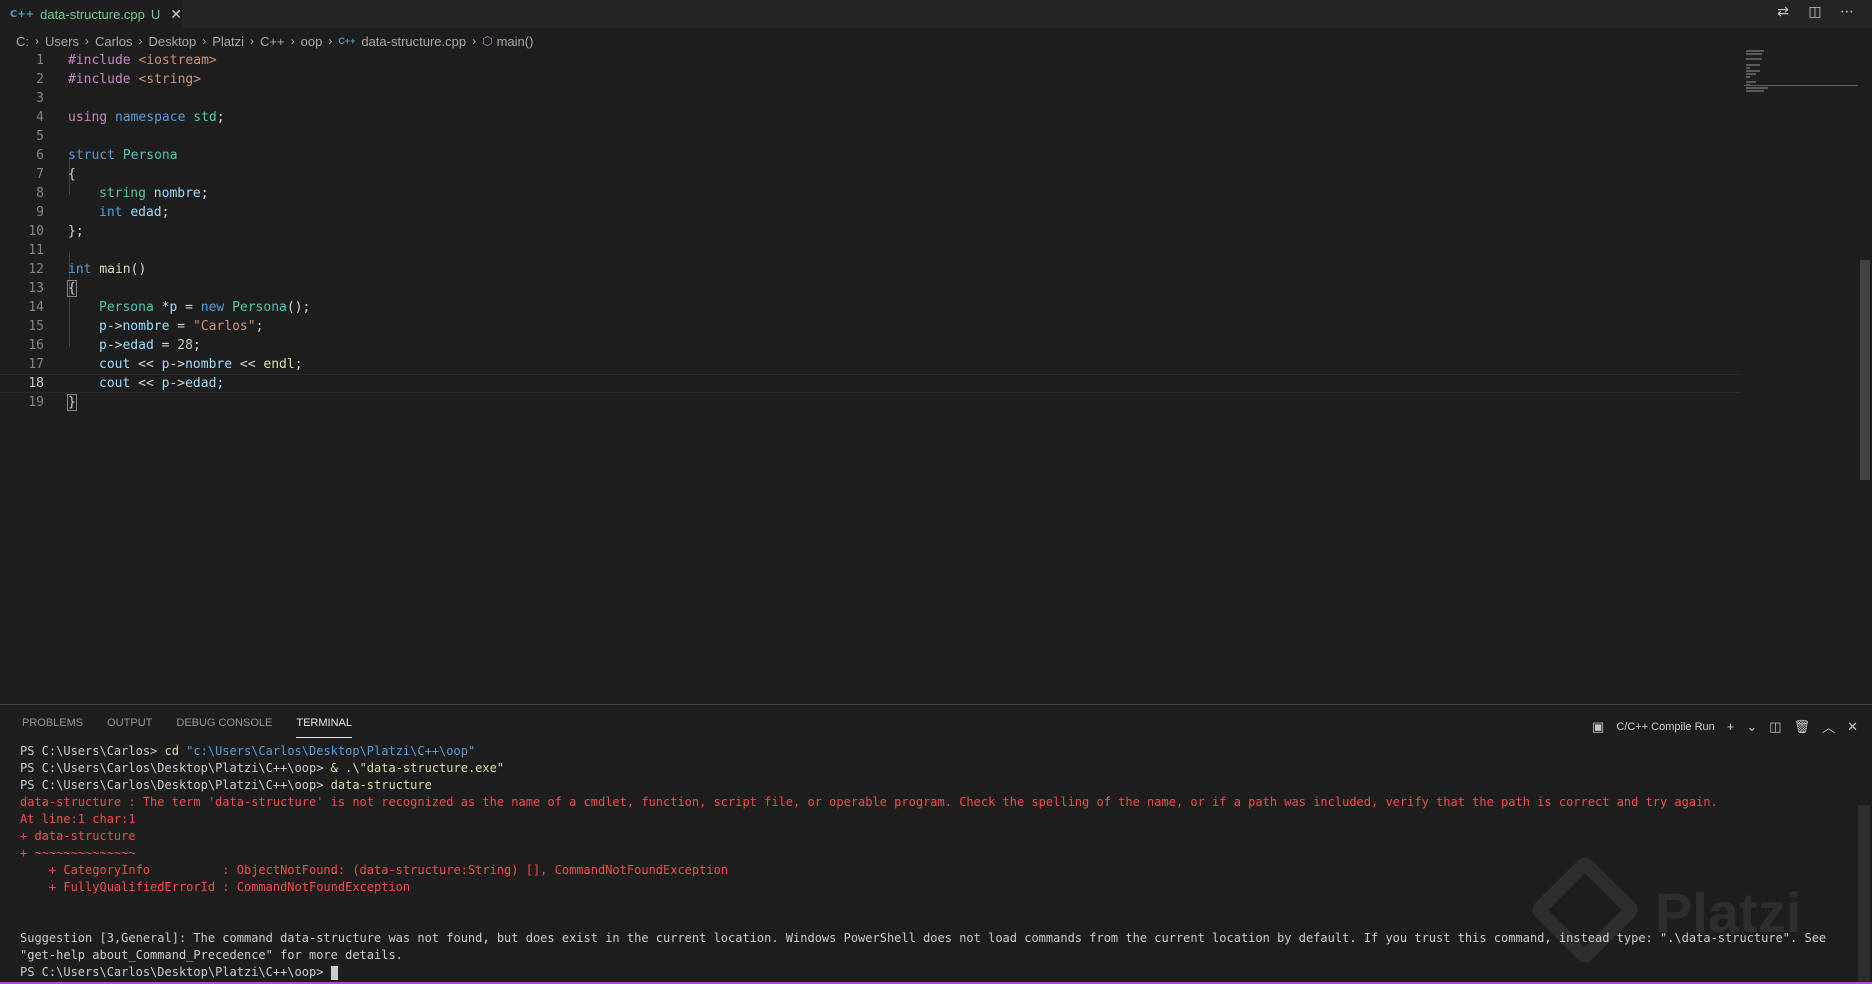 The height and width of the screenshot is (984, 1872). What do you see at coordinates (36, 250) in the screenshot?
I see `line-number: 11` at bounding box center [36, 250].